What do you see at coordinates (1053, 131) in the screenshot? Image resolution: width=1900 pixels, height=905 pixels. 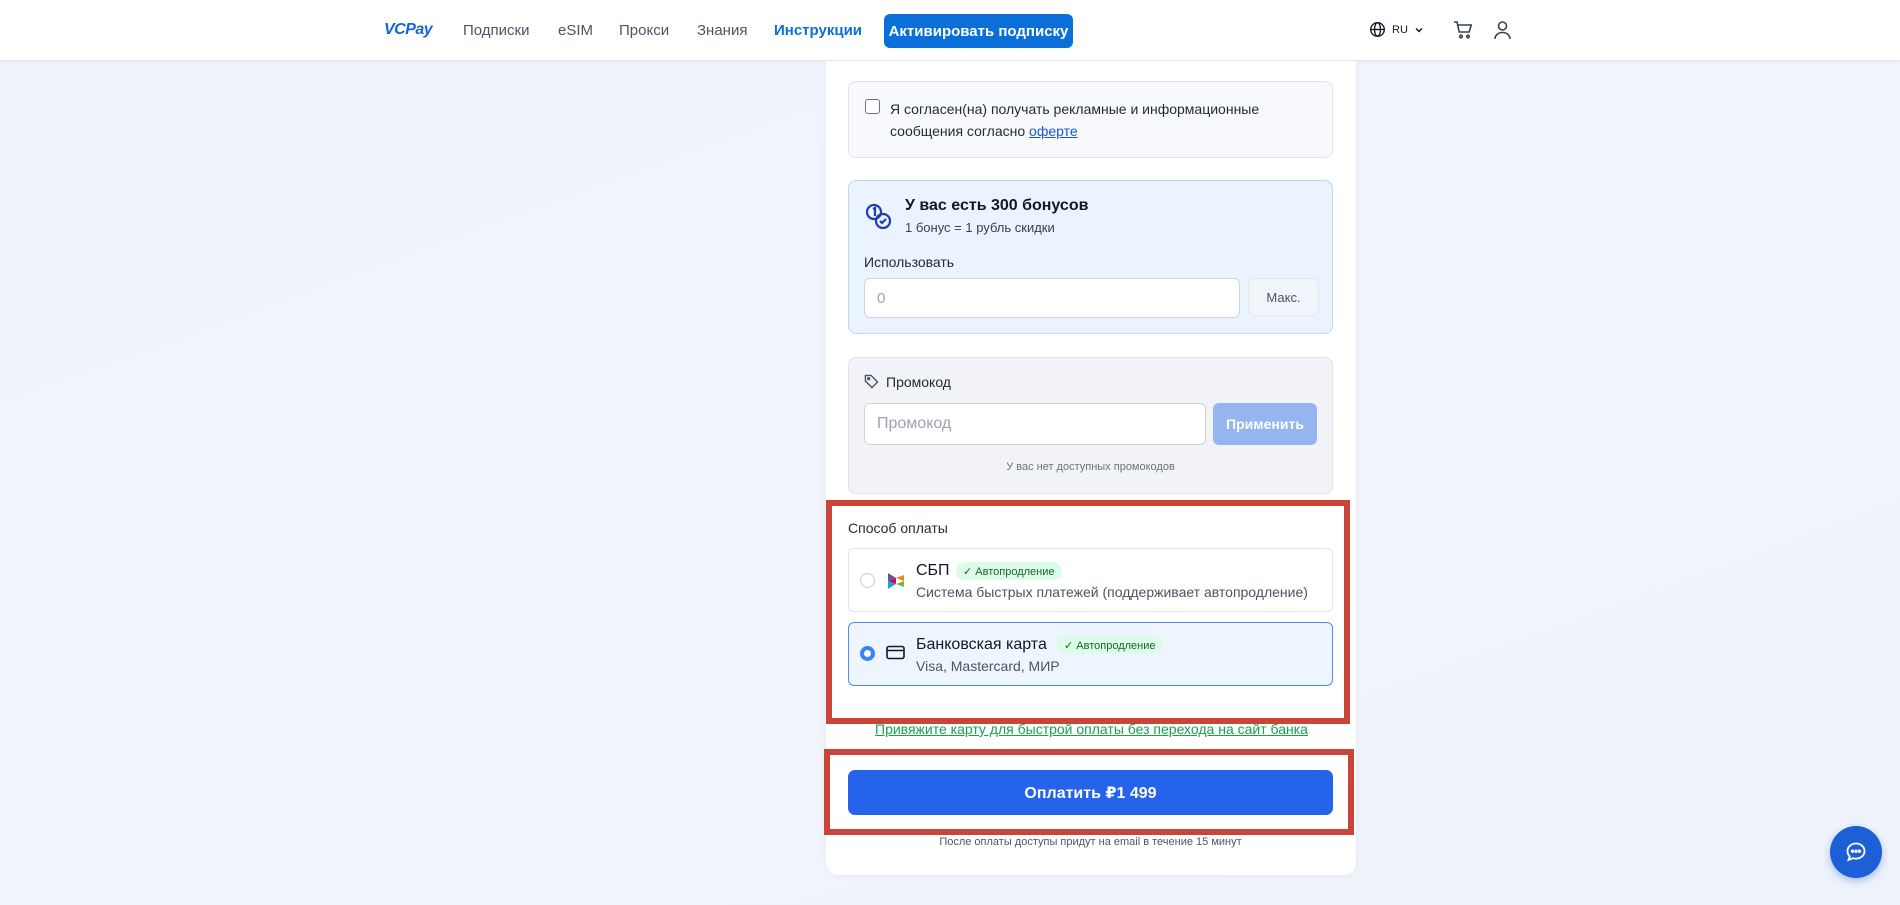 I see `offer-link: оферте` at bounding box center [1053, 131].